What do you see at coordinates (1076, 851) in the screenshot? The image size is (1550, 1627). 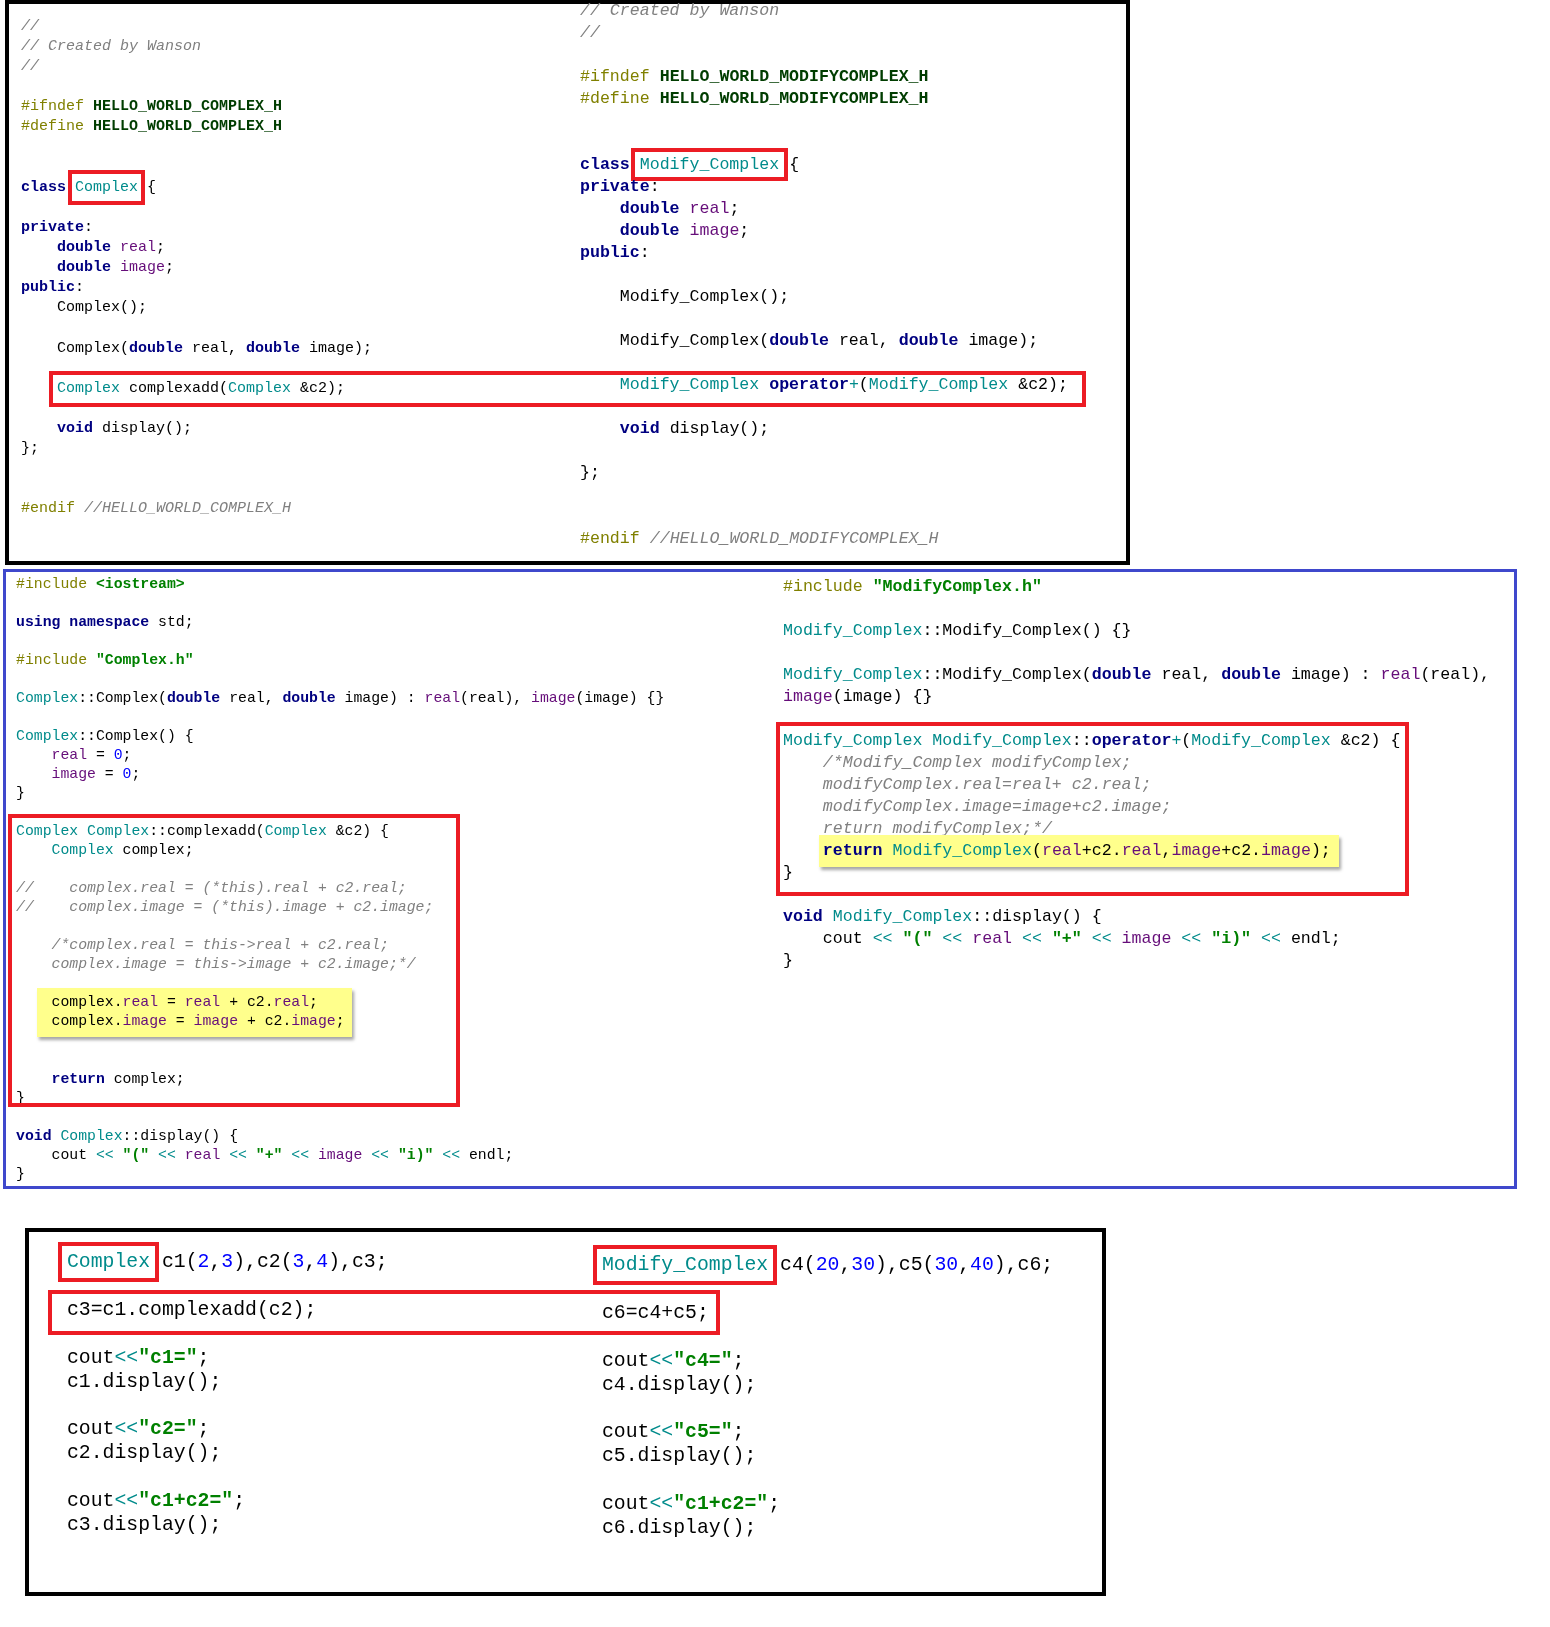 I see `code-line: return Modify_Complex(real+c2.real,image+c2.image);` at bounding box center [1076, 851].